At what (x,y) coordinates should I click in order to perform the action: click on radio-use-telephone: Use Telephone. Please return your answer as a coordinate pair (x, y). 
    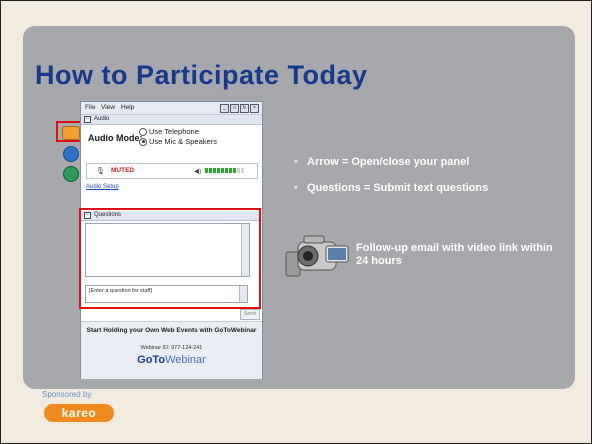
    Looking at the image, I should click on (169, 131).